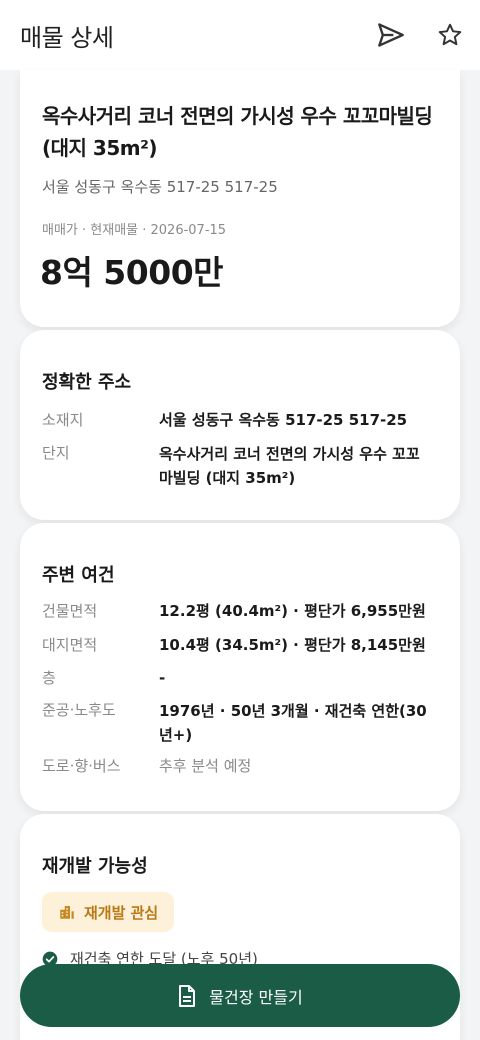  Describe the element at coordinates (292, 611) in the screenshot. I see `row-value: 12.2평 (40.4m²) · 평단가 6,955만원` at that location.